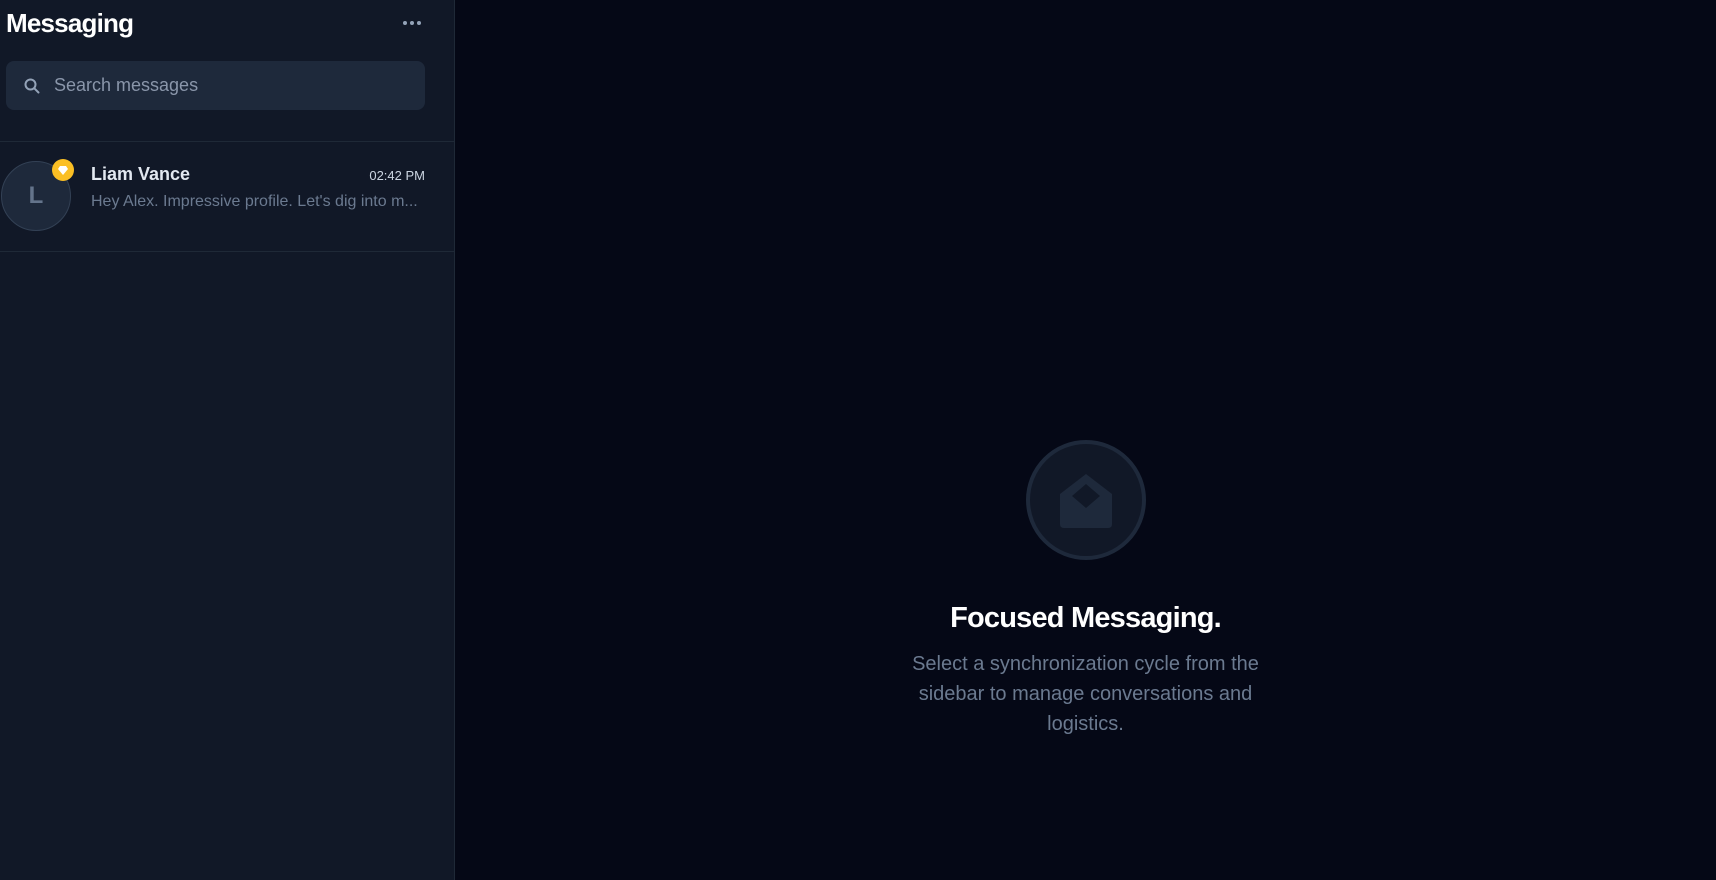  I want to click on premium-gem-icon, so click(63, 170).